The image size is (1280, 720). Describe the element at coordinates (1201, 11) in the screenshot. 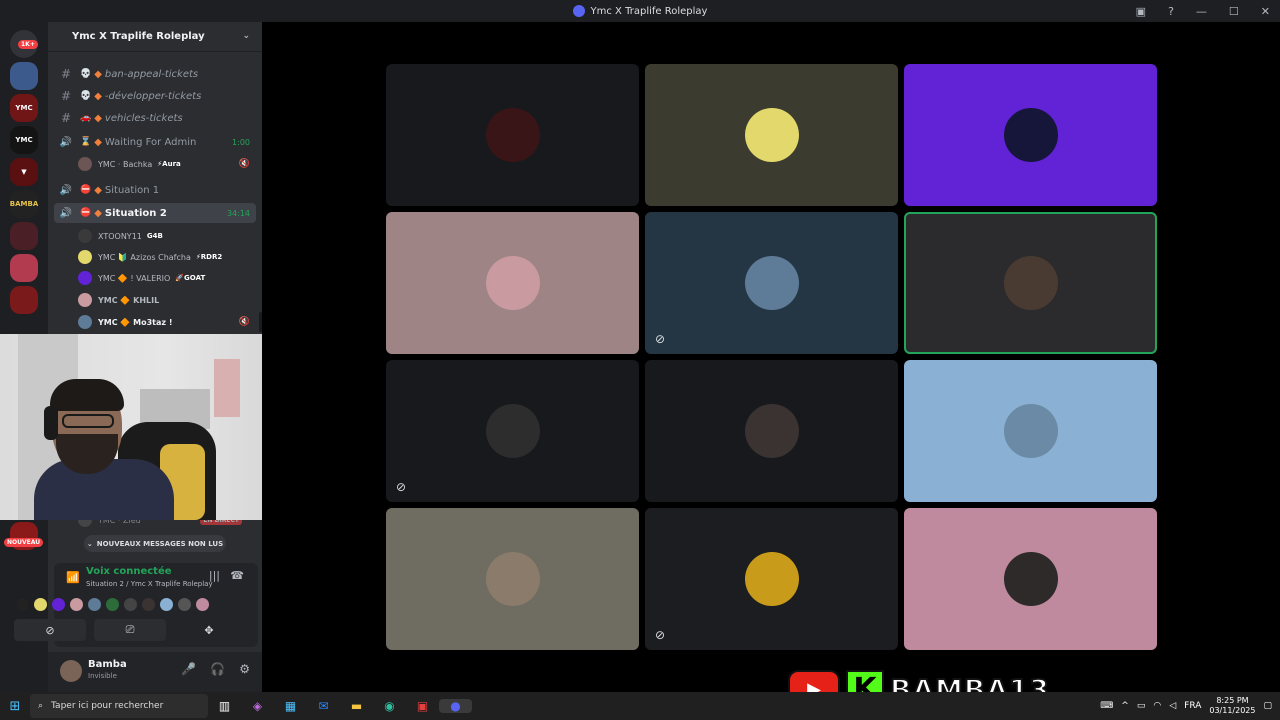

I see `minimize-button: —` at that location.